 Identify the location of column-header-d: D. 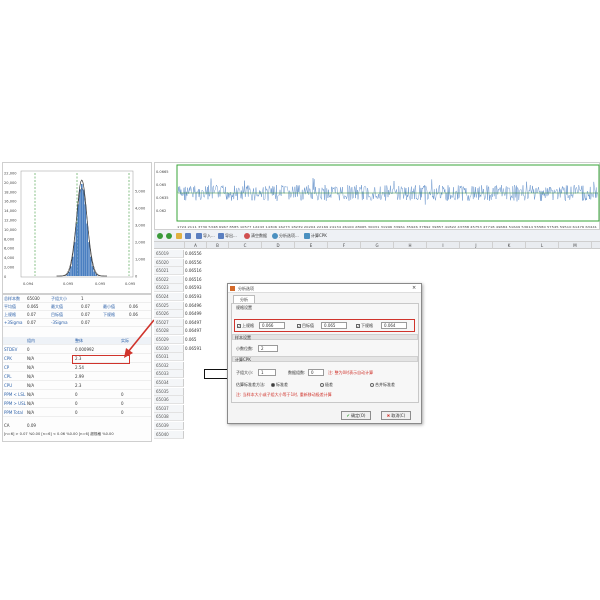
(278, 245).